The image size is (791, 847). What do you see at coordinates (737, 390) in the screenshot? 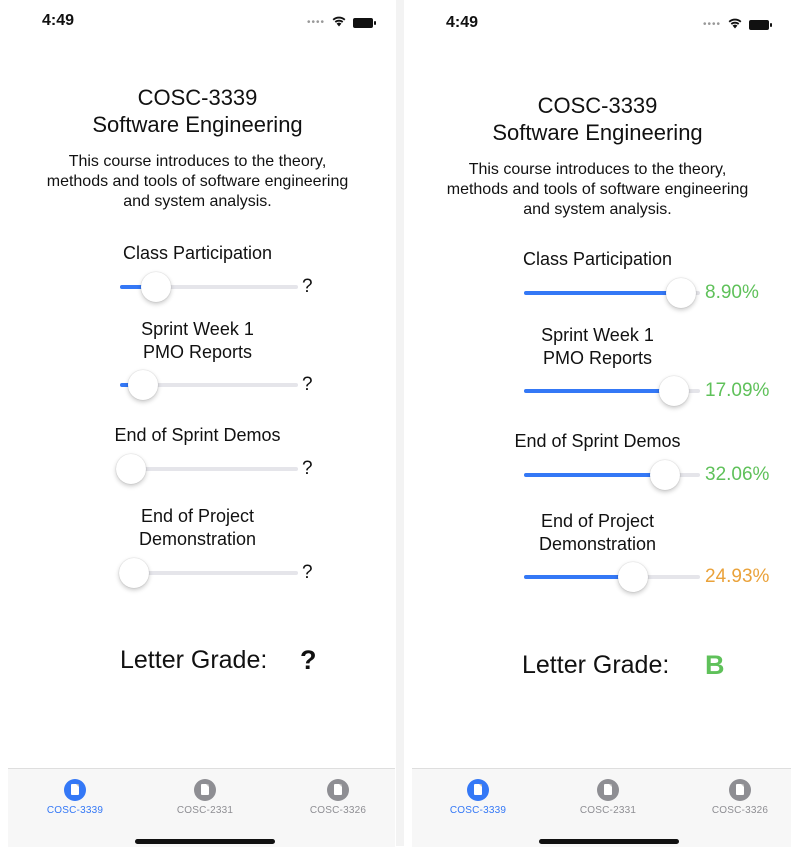
I see `category-percentage: 17.09%` at bounding box center [737, 390].